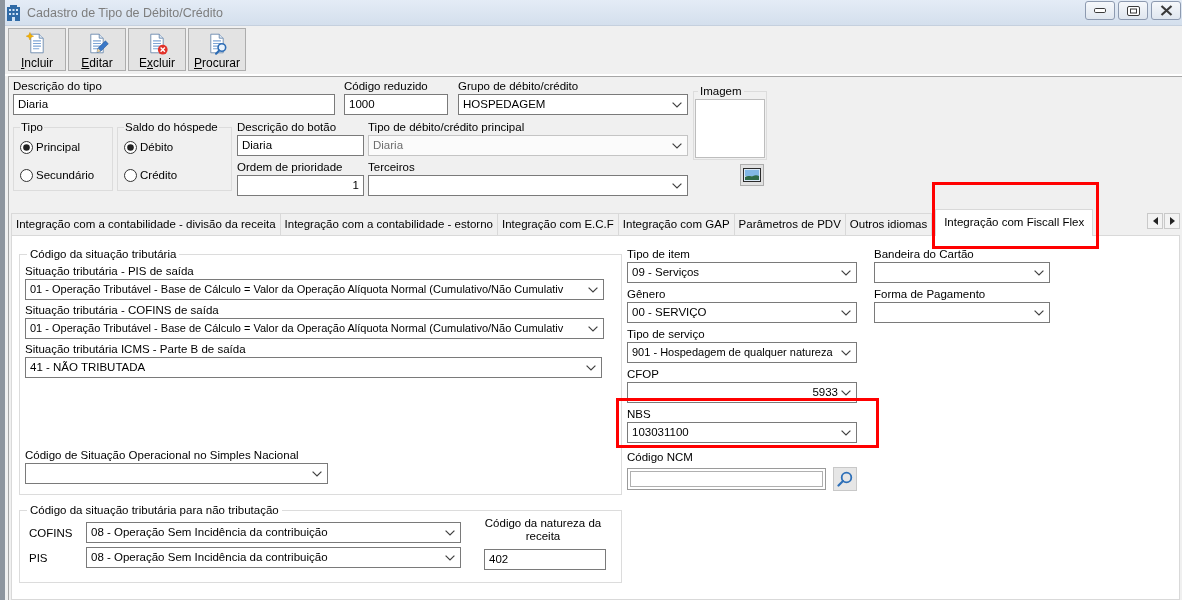 This screenshot has width=1182, height=600. Describe the element at coordinates (171, 127) in the screenshot. I see `group-title: Saldo do hóspede` at that location.